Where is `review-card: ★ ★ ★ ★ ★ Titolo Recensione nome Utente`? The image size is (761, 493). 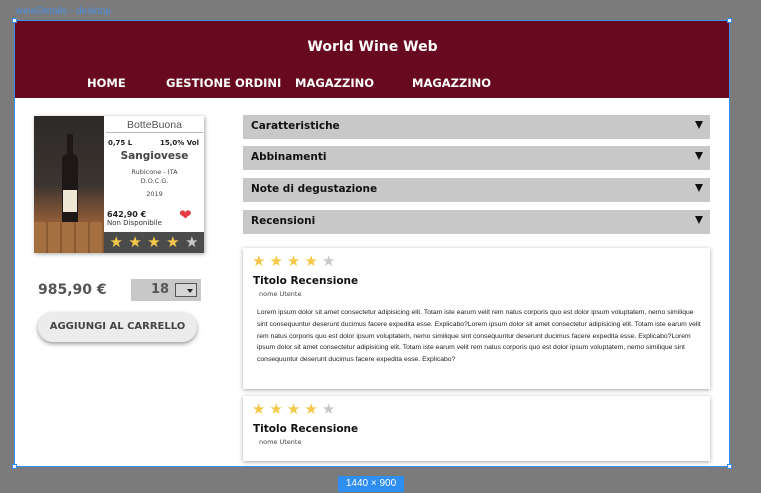
review-card: ★ ★ ★ ★ ★ Titolo Recensione nome Utente is located at coordinates (476, 428).